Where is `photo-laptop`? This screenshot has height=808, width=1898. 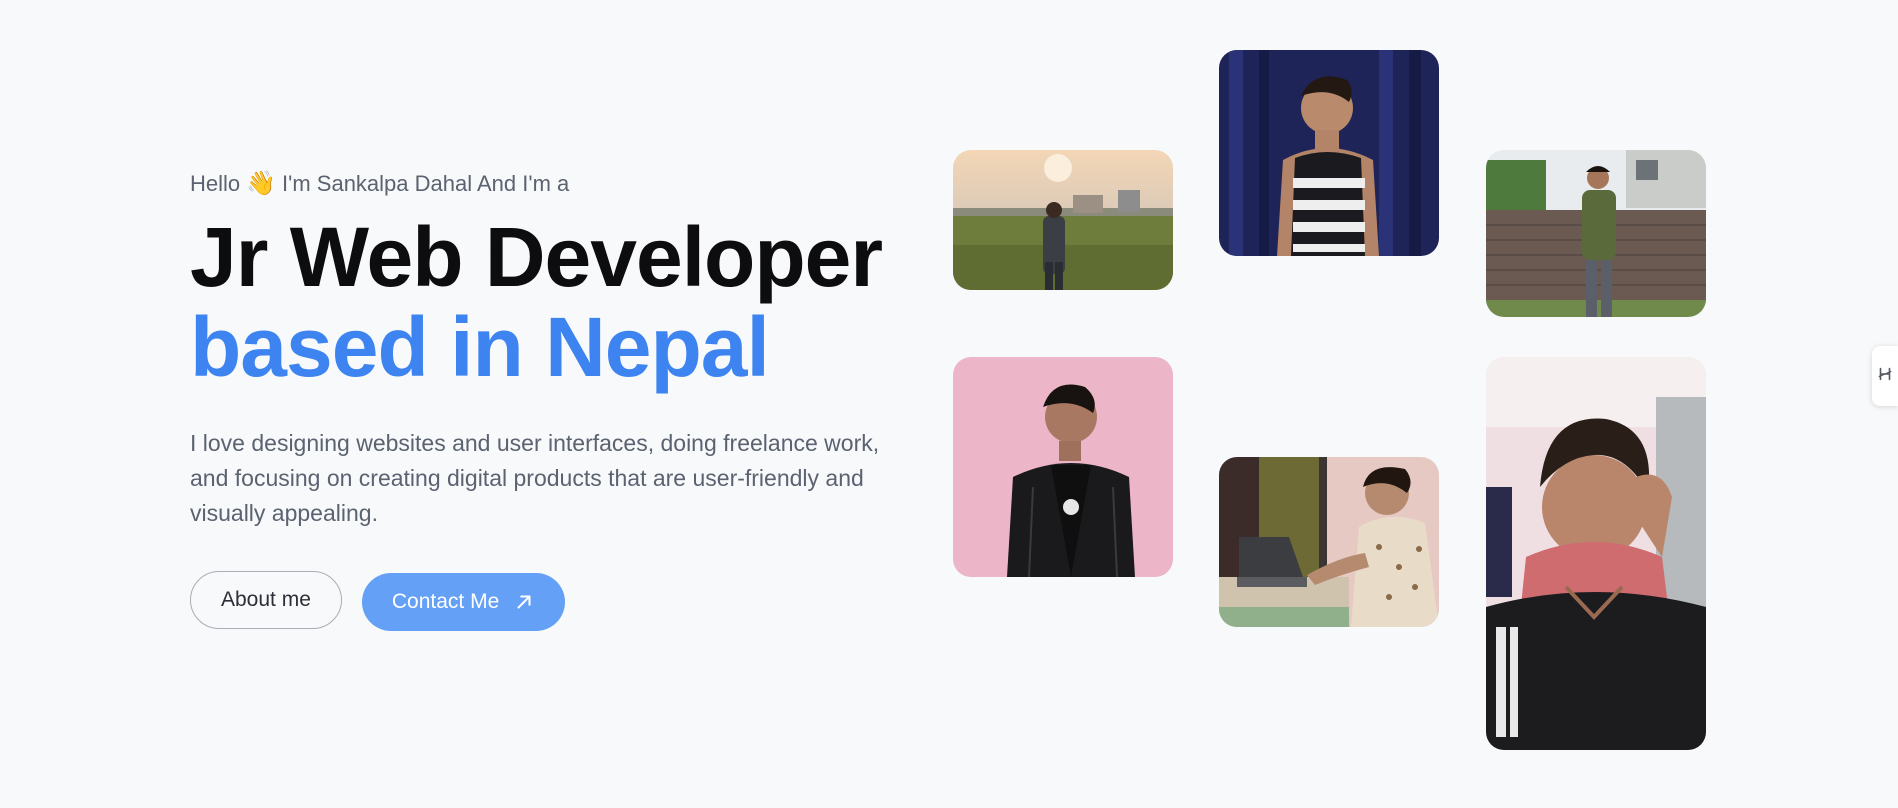 photo-laptop is located at coordinates (1329, 542).